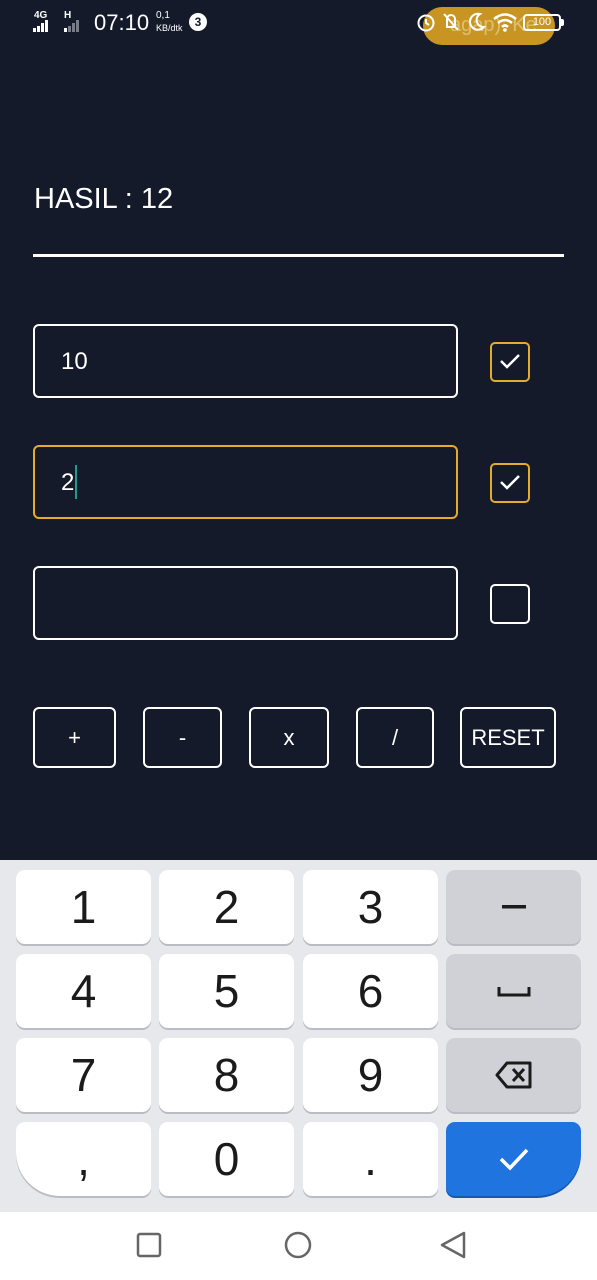 This screenshot has height=1280, width=597. I want to click on key-comma: ,, so click(83, 1159).